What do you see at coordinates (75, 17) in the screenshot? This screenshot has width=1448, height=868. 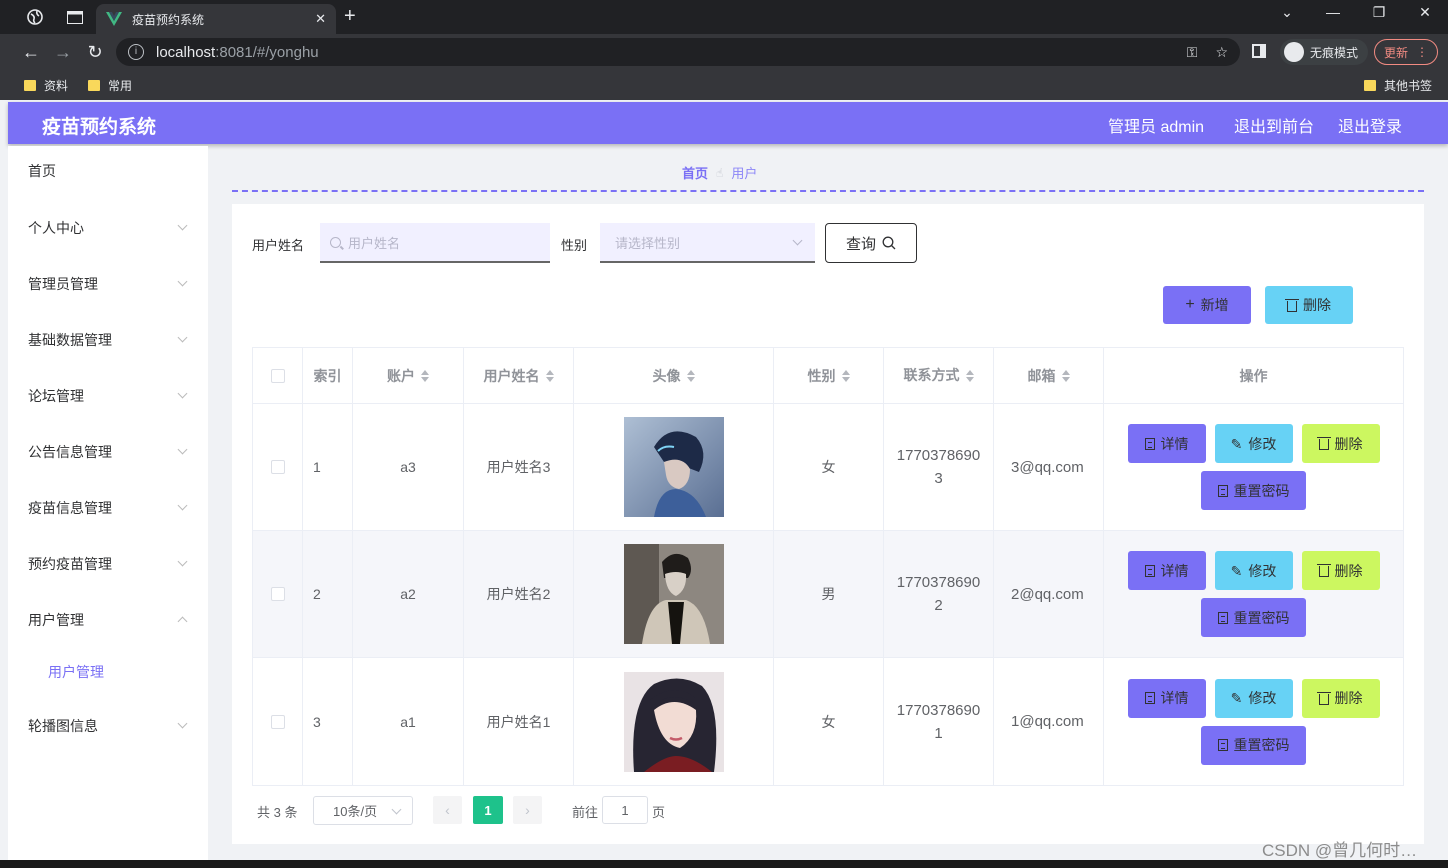 I see `tab-window-icon` at bounding box center [75, 17].